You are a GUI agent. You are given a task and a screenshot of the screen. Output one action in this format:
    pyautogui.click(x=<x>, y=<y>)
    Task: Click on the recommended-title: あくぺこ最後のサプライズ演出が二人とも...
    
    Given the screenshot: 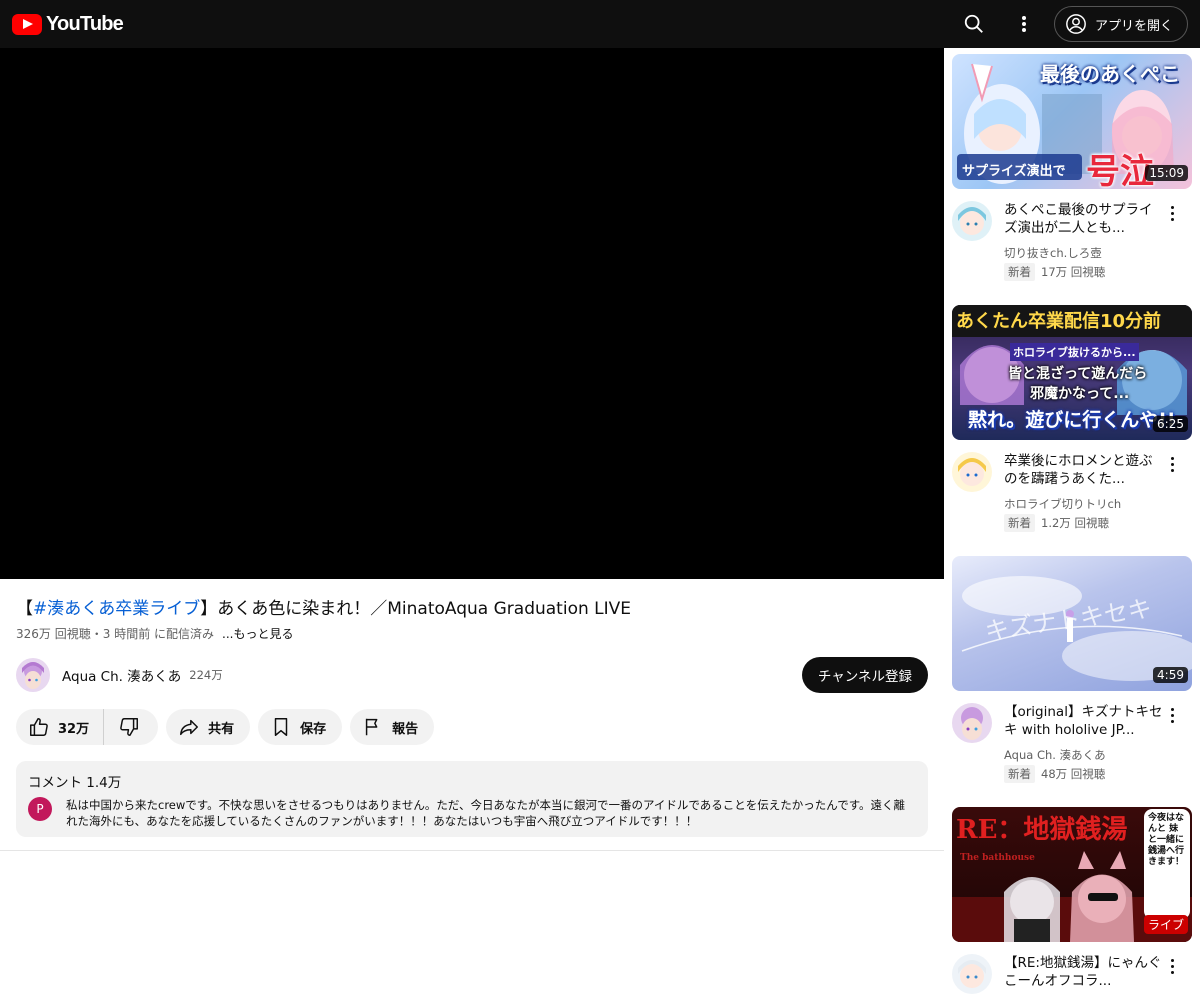 What is the action you would take?
    pyautogui.click(x=1084, y=219)
    